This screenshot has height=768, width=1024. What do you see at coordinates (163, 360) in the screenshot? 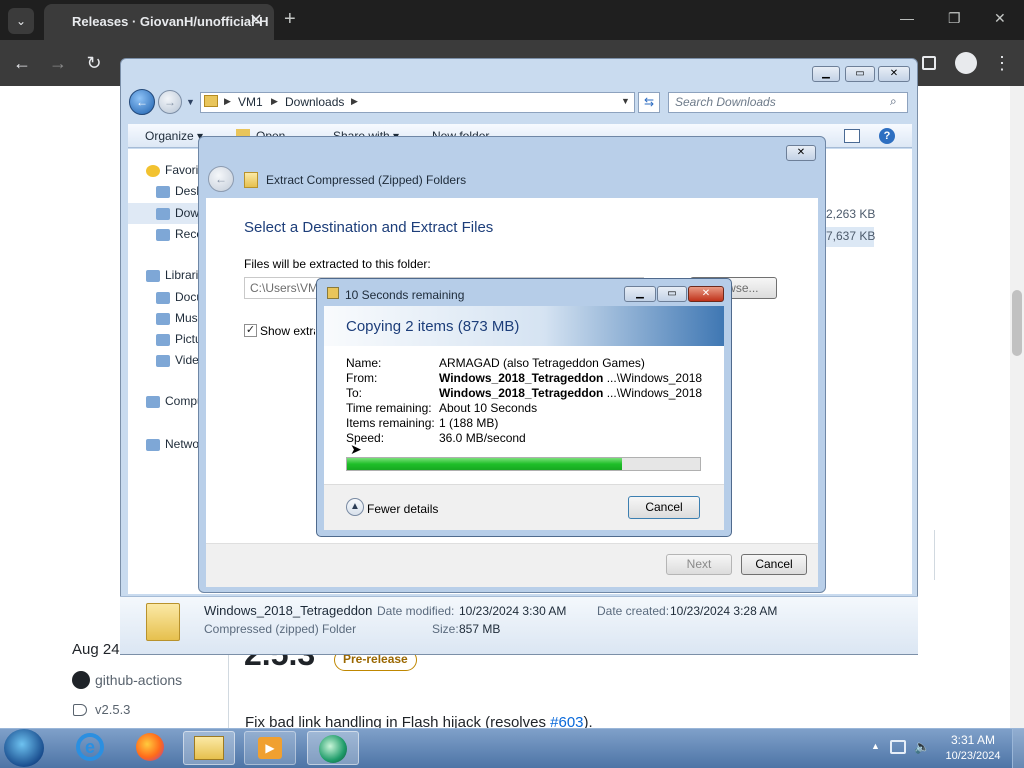
I see `videos-icon` at bounding box center [163, 360].